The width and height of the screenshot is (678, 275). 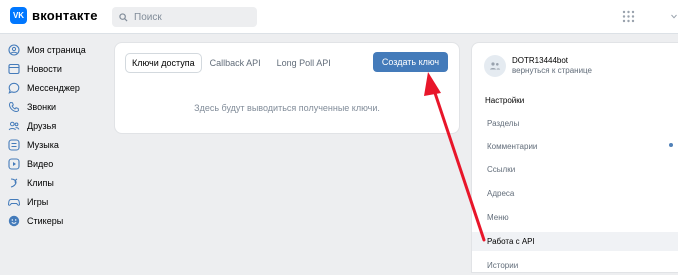 I want to click on sidebar-item-label: Музыка, so click(x=43, y=144).